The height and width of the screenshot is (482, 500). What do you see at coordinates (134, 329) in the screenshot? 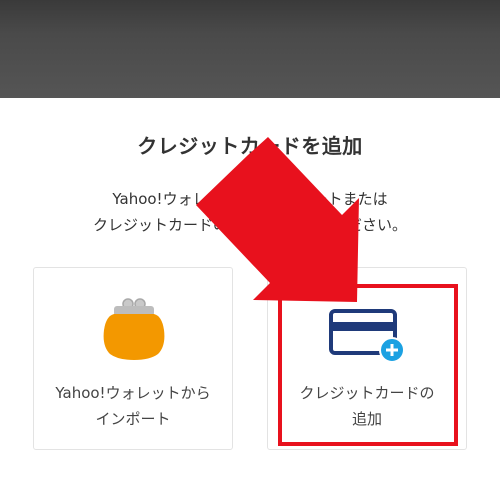
I see `coin-purse-icon` at bounding box center [134, 329].